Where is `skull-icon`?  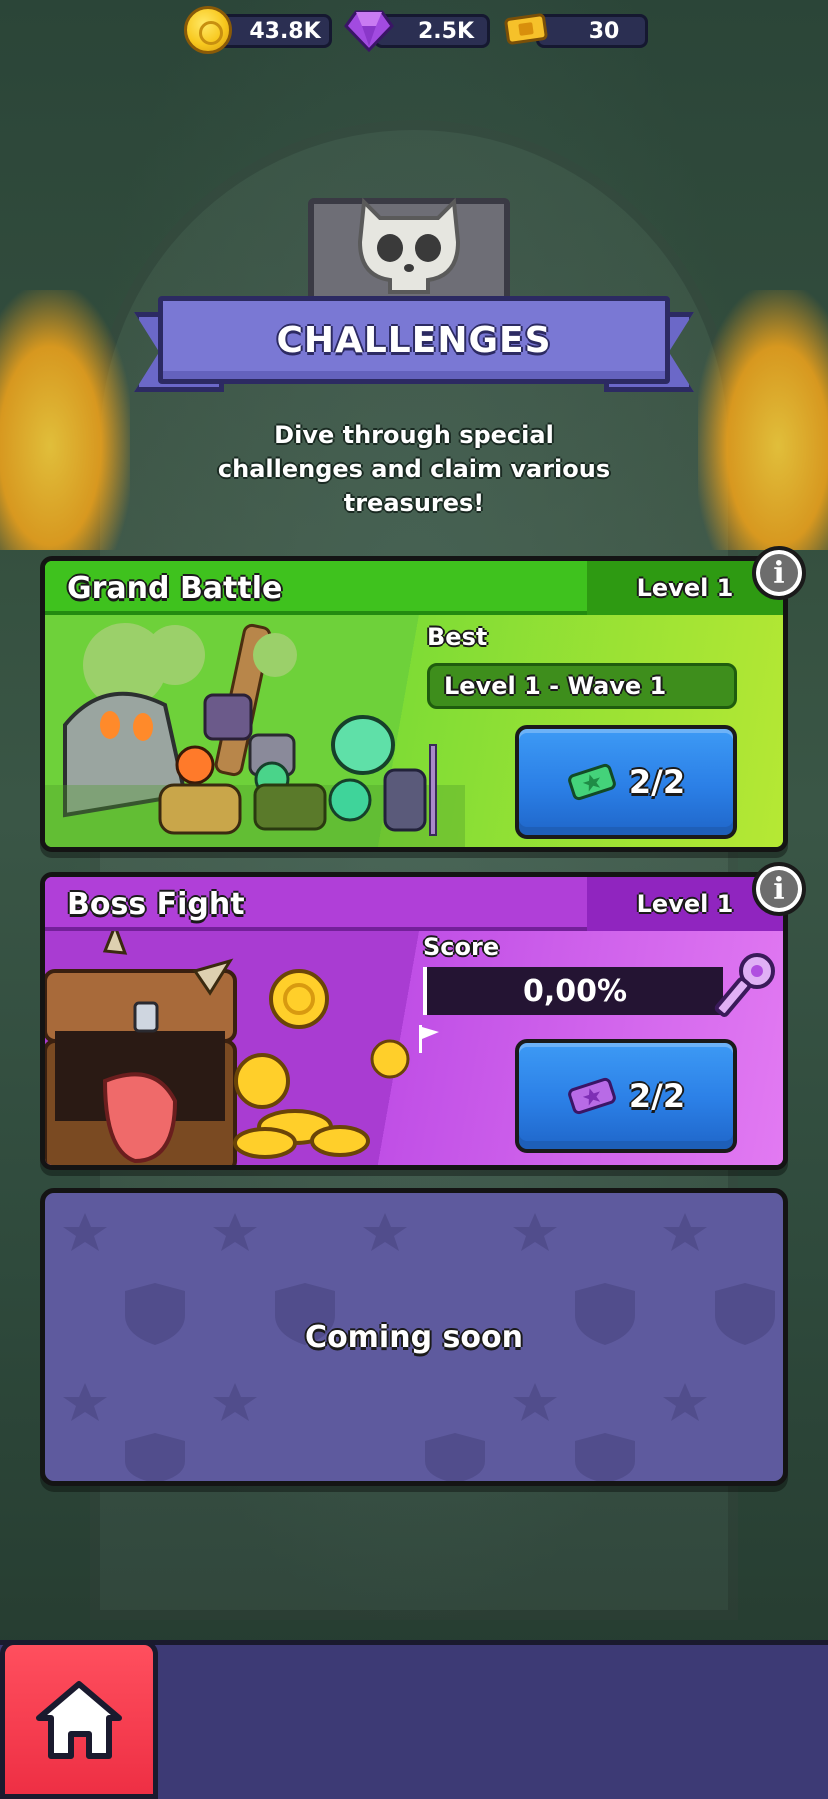 skull-icon is located at coordinates (409, 245).